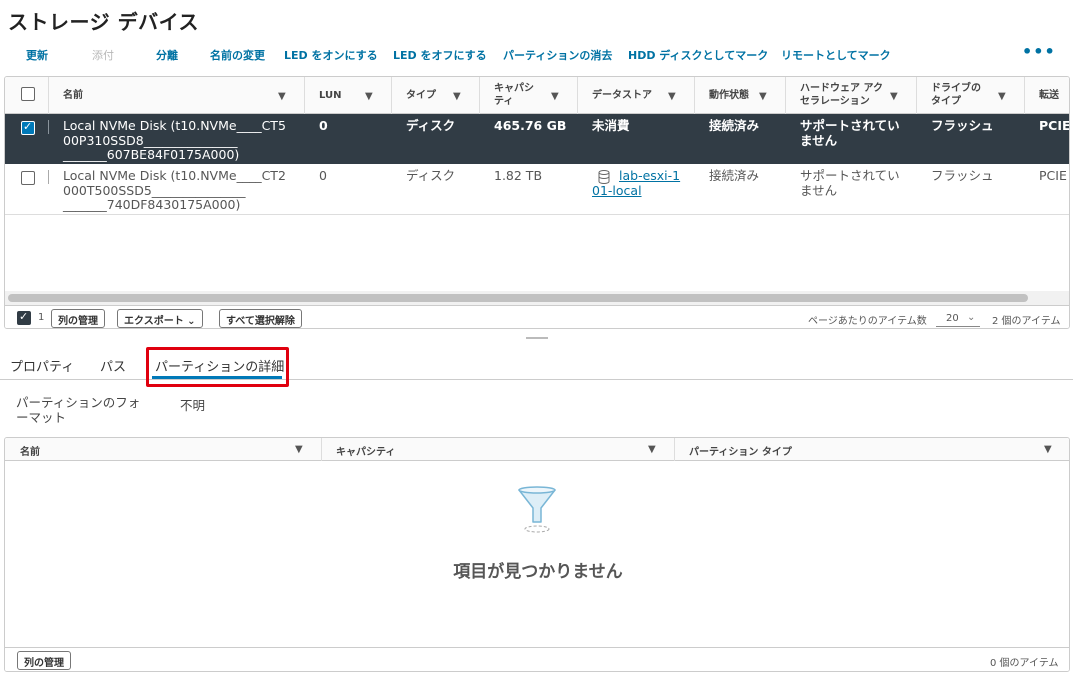 This screenshot has width=1073, height=675. What do you see at coordinates (729, 95) in the screenshot?
I see `column-header-op-state: 動作状態` at bounding box center [729, 95].